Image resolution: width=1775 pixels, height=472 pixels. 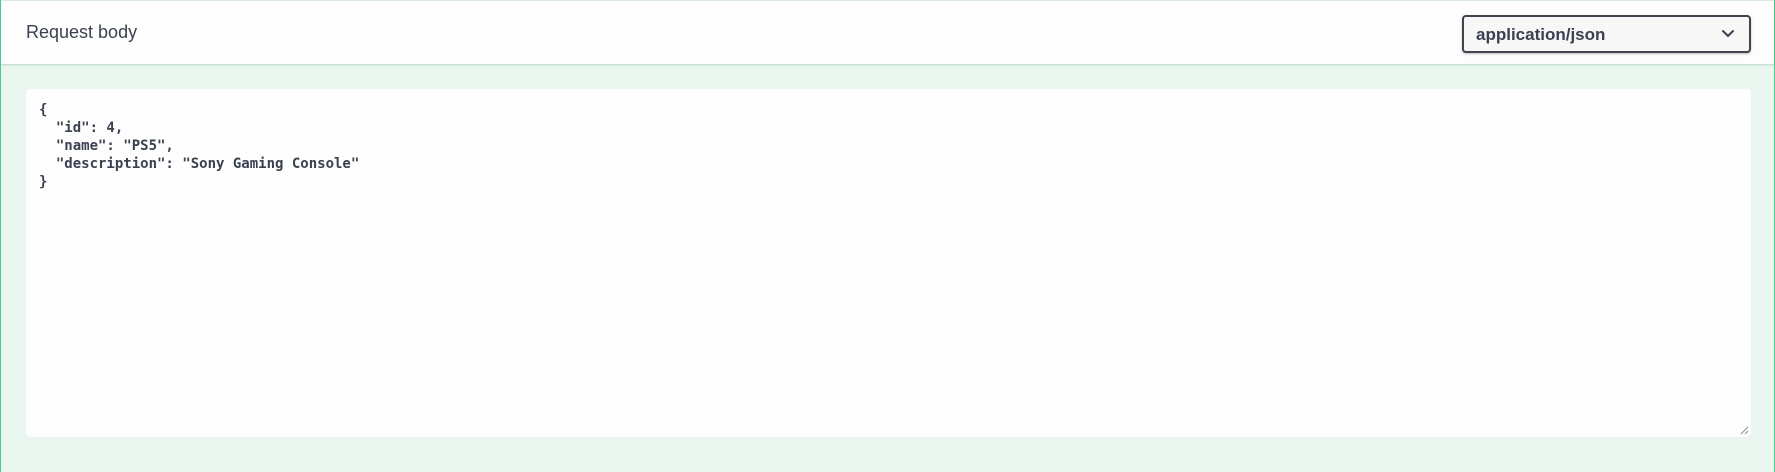 What do you see at coordinates (887, 32) in the screenshot?
I see `request-body-header: Request body application/json` at bounding box center [887, 32].